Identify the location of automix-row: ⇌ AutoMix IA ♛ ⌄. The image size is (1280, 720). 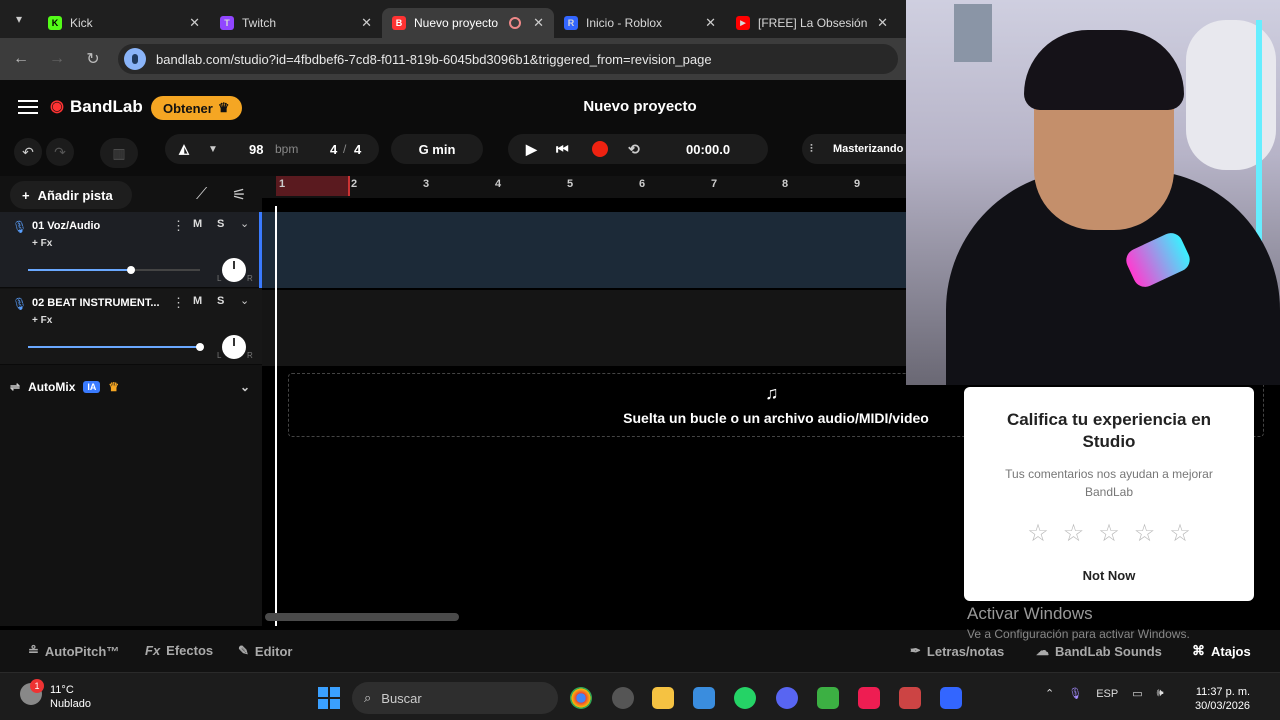
(131, 387).